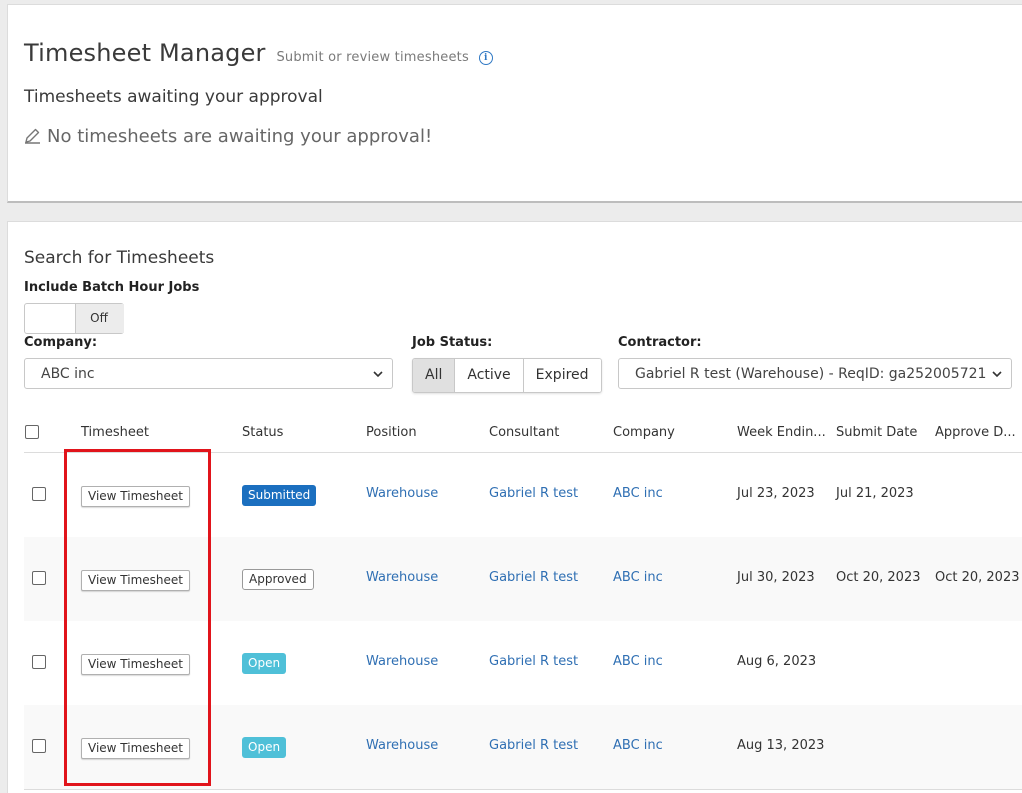  Describe the element at coordinates (562, 375) in the screenshot. I see `job-status-expired-button: Expired` at that location.